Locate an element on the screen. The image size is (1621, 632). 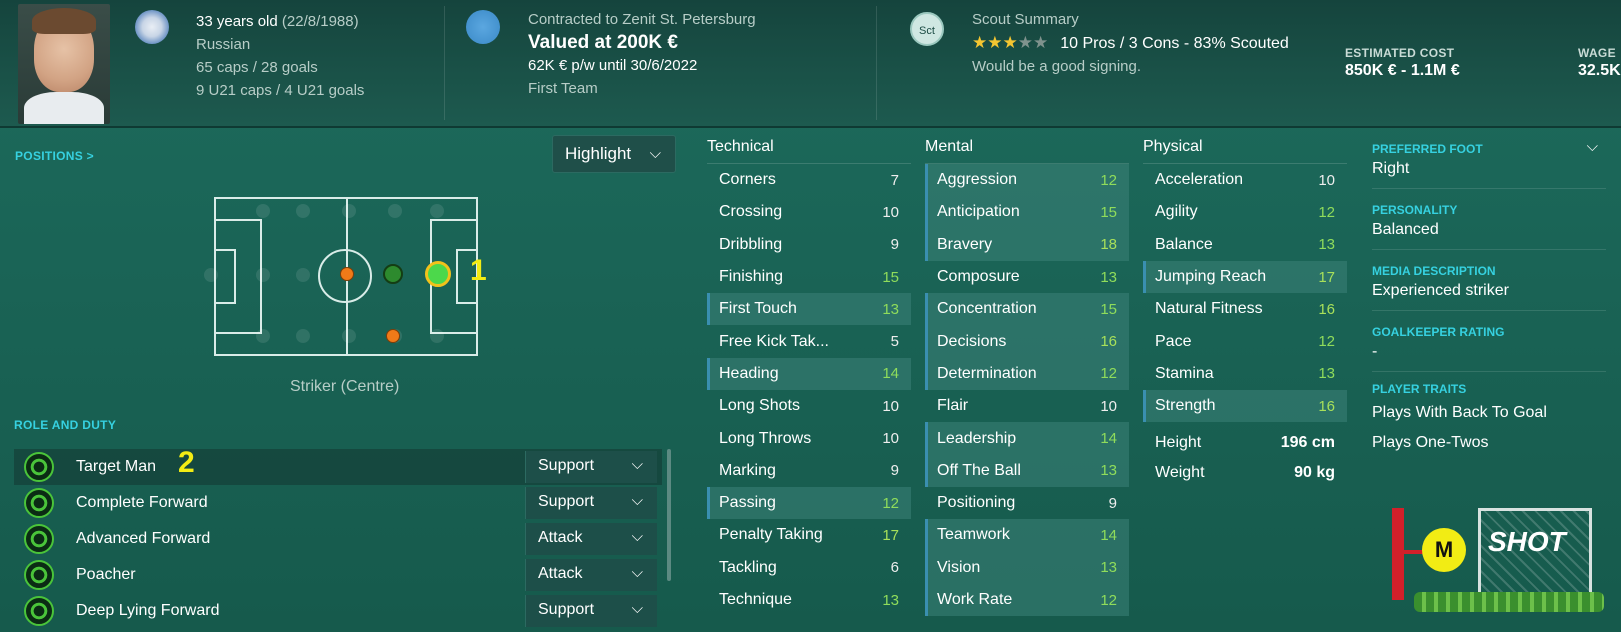
attribute-row: Long Shots 10 is located at coordinates (809, 406).